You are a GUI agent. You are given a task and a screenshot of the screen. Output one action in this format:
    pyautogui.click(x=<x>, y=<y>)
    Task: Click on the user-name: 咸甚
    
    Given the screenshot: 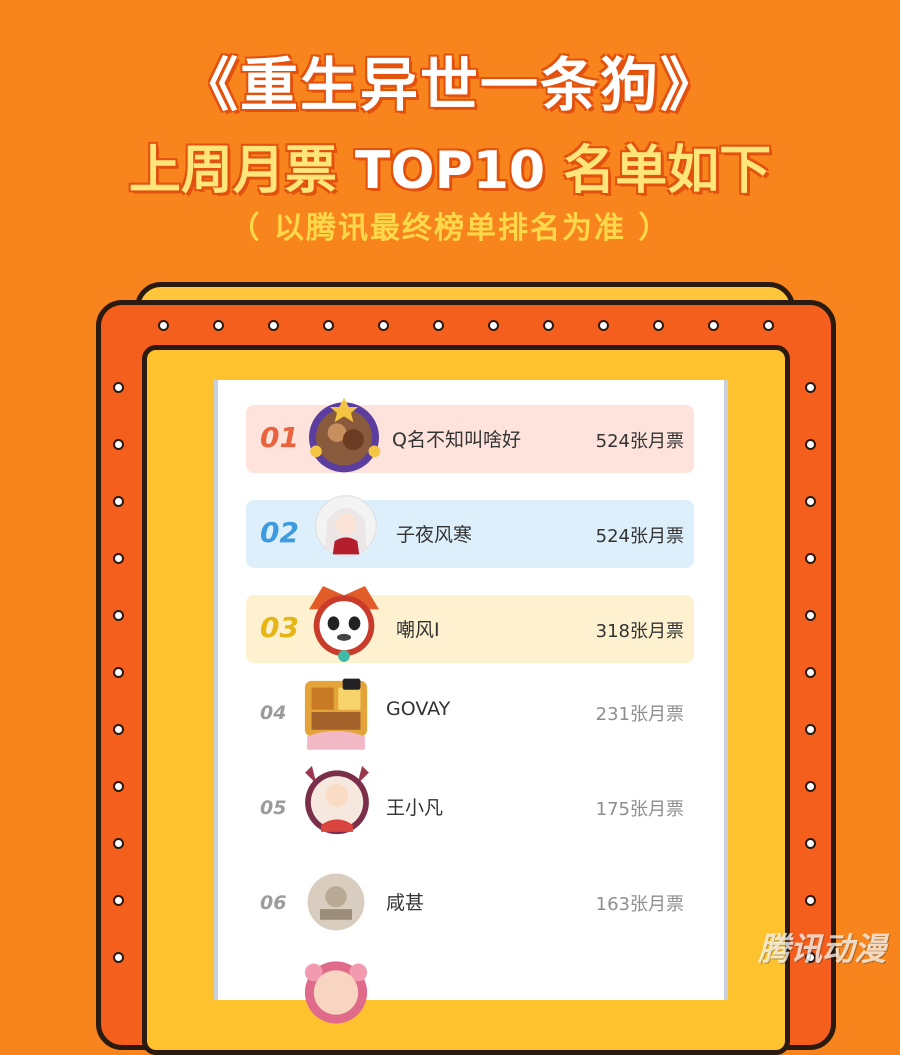 What is the action you would take?
    pyautogui.click(x=405, y=903)
    